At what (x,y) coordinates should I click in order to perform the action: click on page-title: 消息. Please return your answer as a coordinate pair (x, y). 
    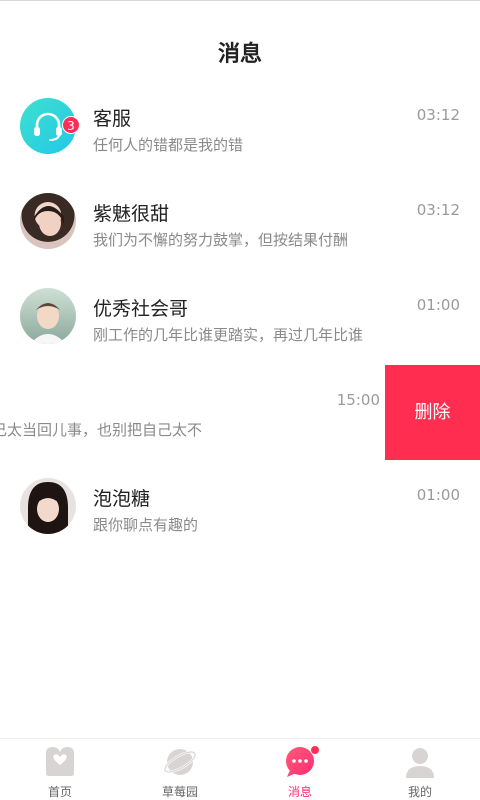
    Looking at the image, I should click on (239, 54).